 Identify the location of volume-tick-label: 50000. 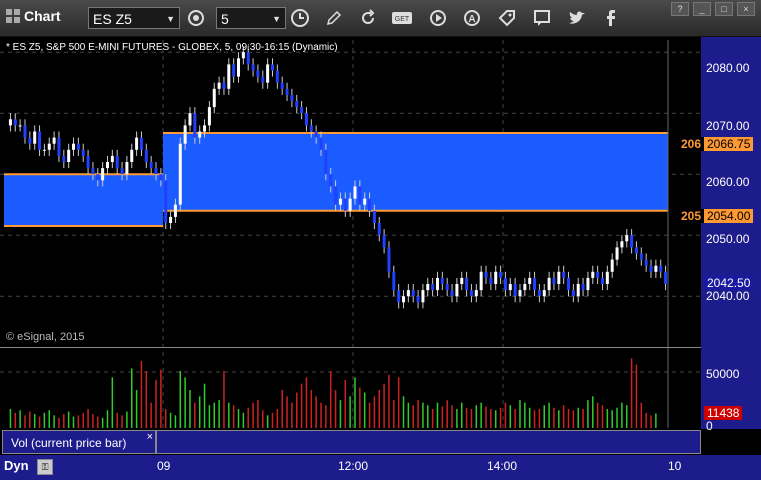
(723, 374).